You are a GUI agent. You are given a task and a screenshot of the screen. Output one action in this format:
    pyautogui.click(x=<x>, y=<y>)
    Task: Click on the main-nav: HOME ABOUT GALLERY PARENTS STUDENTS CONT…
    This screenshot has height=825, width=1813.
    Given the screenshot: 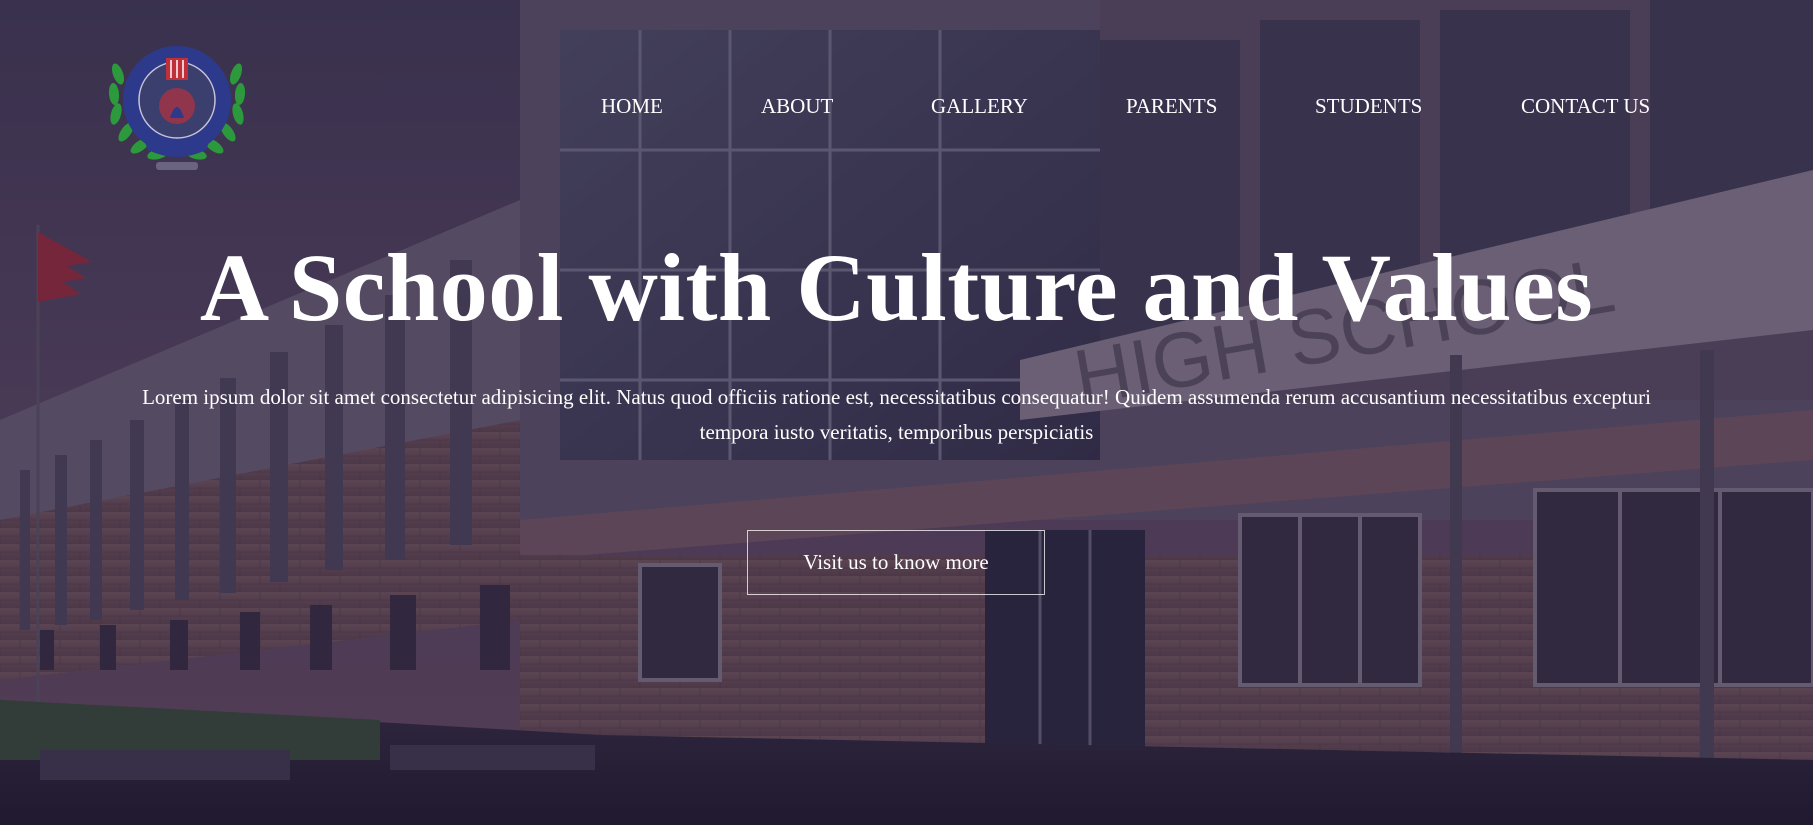 What is the action you would take?
    pyautogui.click(x=906, y=109)
    